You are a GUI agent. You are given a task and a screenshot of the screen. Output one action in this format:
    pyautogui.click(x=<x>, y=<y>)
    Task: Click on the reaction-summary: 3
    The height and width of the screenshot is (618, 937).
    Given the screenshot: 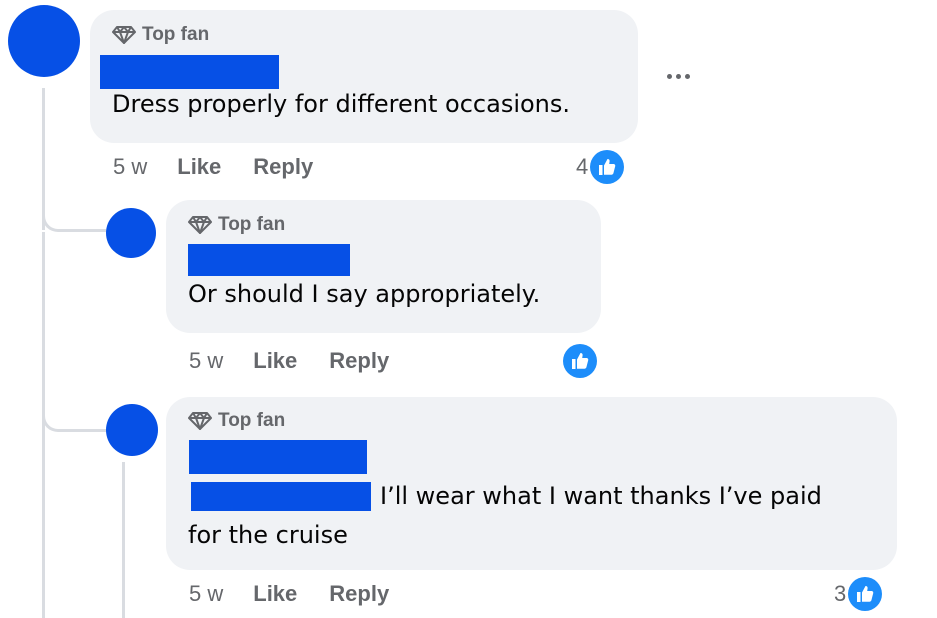 What is the action you would take?
    pyautogui.click(x=858, y=594)
    